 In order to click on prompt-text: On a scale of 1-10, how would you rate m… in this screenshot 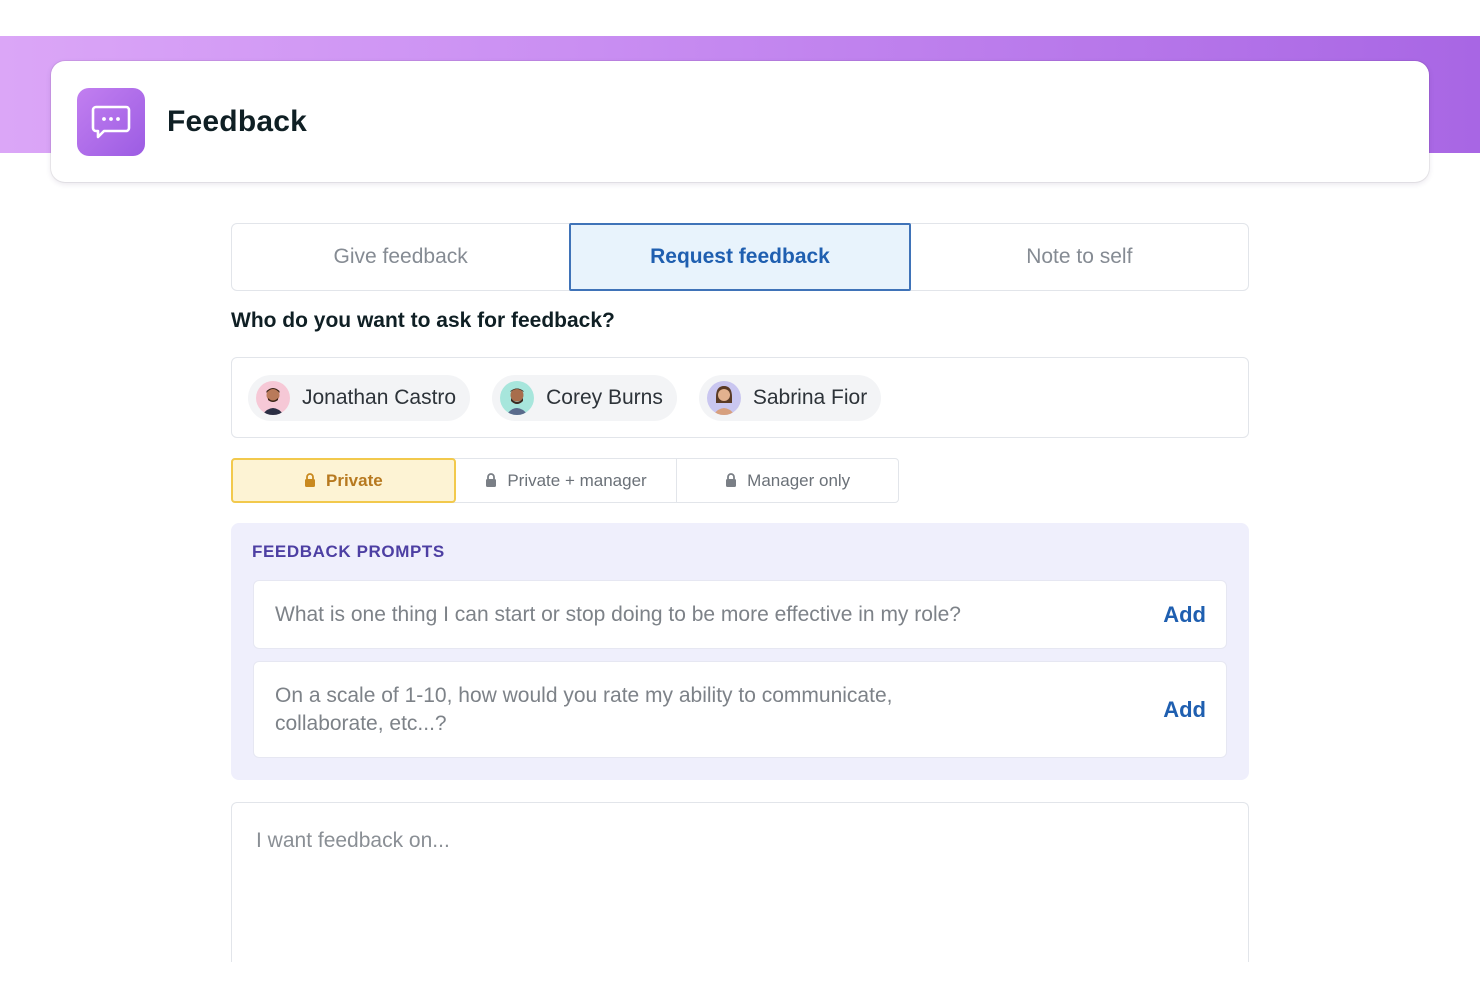, I will do `click(584, 709)`.